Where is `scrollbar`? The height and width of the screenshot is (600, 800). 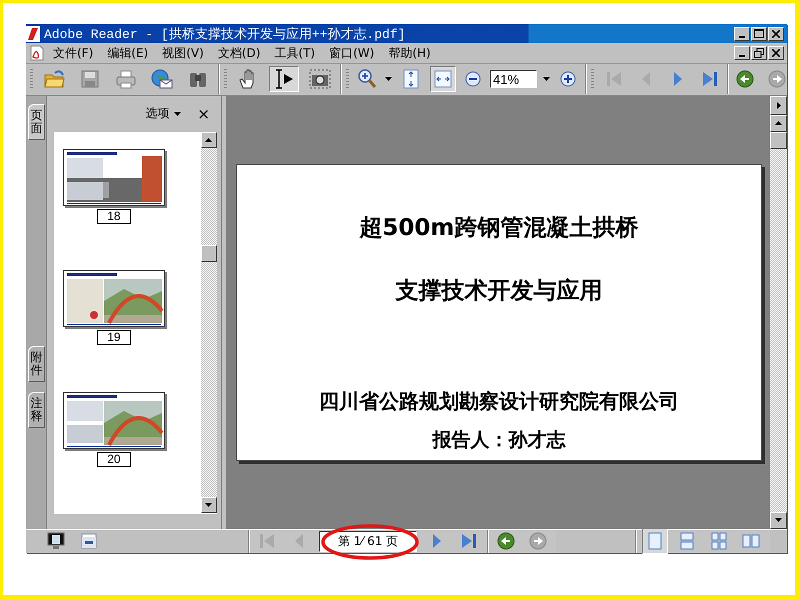
scrollbar is located at coordinates (208, 322).